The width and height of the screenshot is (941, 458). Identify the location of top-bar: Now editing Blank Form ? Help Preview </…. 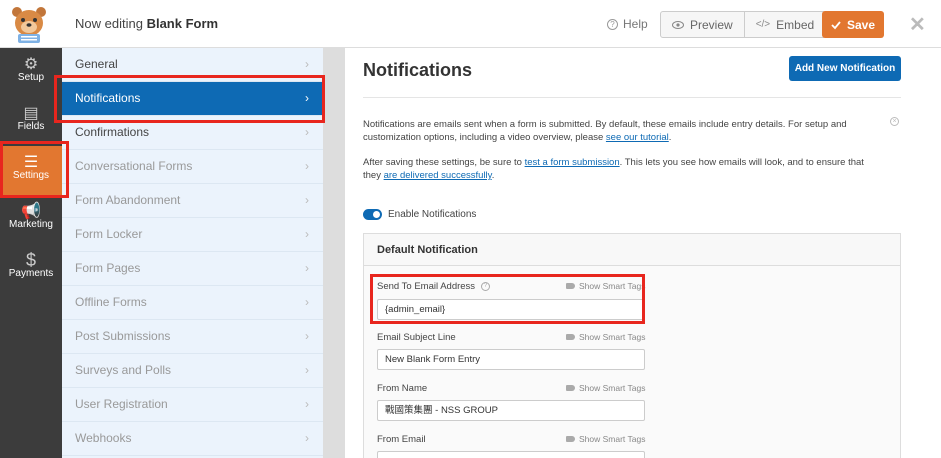
(470, 24).